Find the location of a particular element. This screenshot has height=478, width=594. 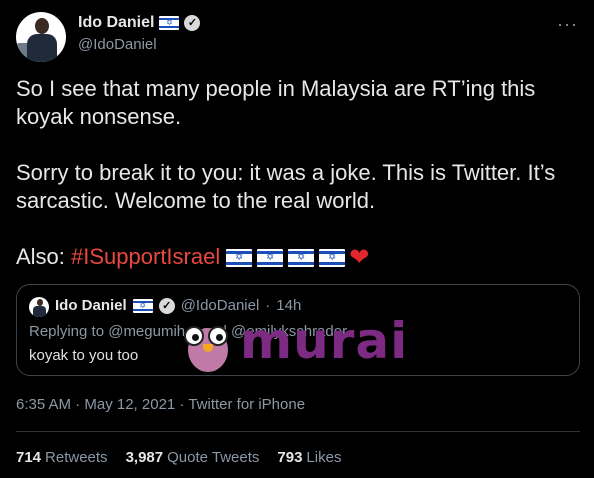

author-handle: @IdoDaniel is located at coordinates (139, 44).